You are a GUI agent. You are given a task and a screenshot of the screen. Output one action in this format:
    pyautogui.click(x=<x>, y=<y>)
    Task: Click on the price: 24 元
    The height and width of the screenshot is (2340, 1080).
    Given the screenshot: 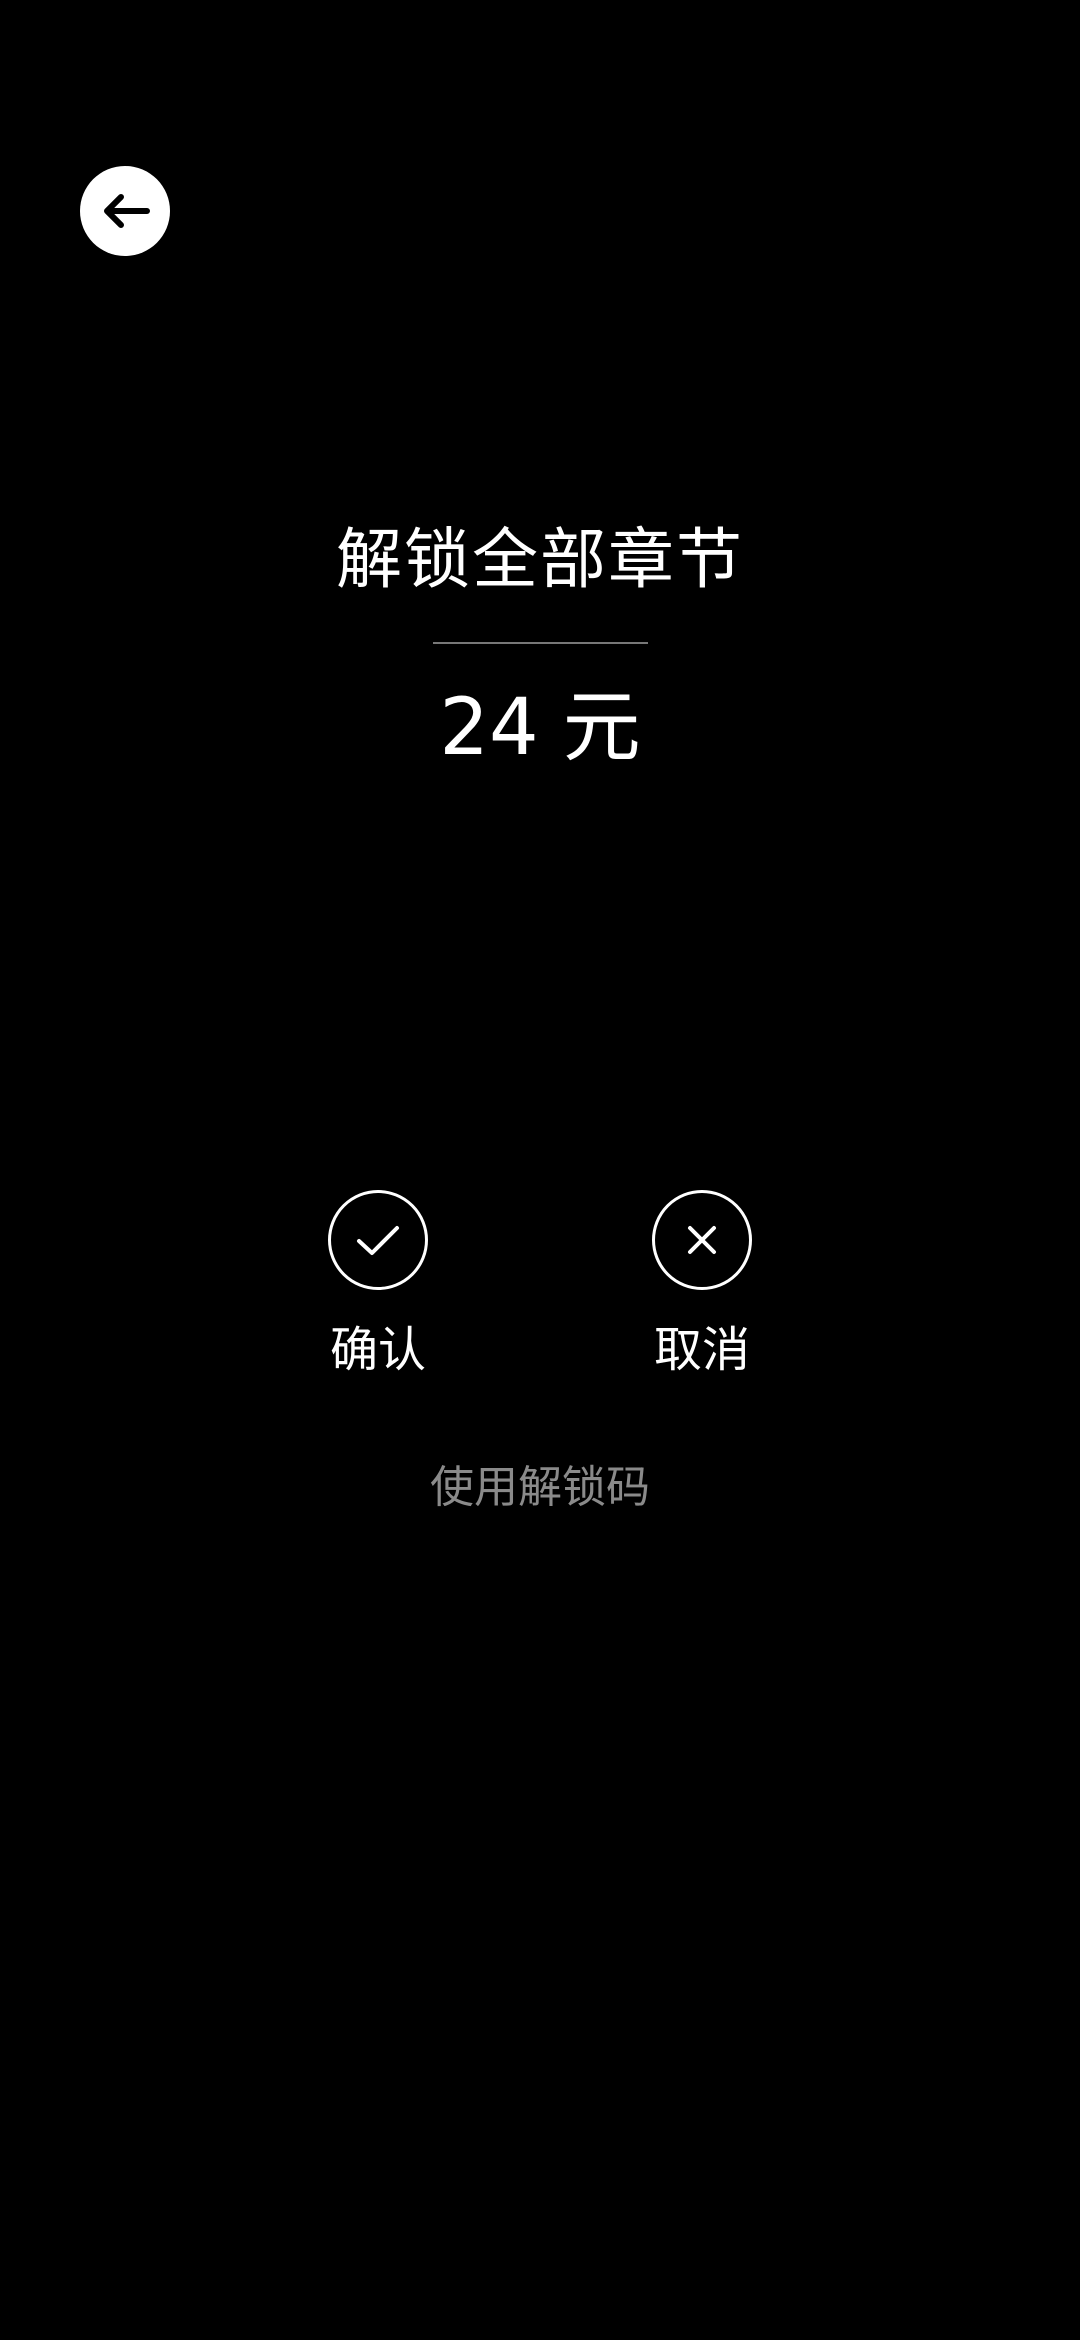 What is the action you would take?
    pyautogui.click(x=540, y=728)
    